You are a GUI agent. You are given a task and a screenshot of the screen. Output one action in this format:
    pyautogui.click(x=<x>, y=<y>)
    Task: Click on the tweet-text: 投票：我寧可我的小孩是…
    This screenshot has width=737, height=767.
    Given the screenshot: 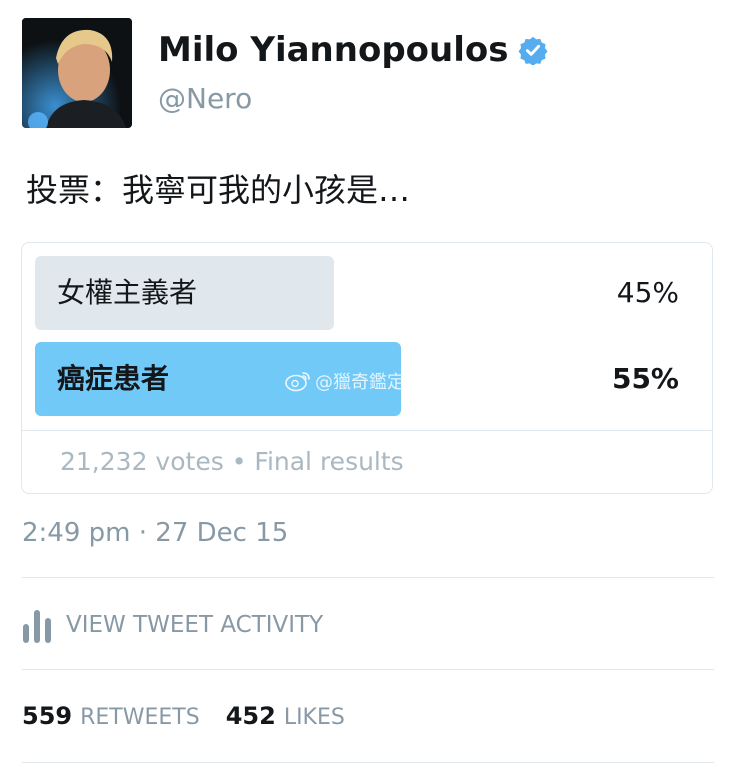 What is the action you would take?
    pyautogui.click(x=218, y=190)
    